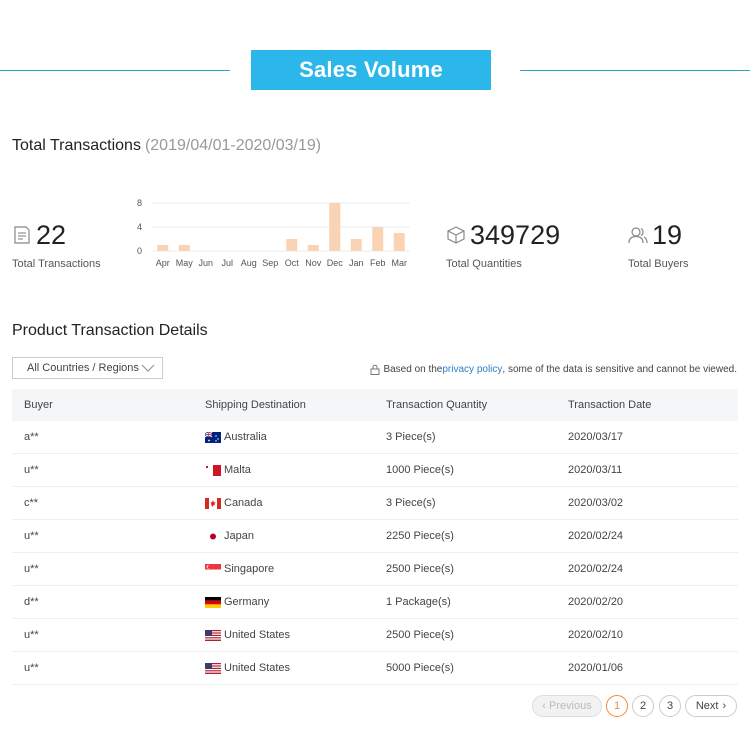 This screenshot has height=754, width=750. What do you see at coordinates (233, 145) in the screenshot?
I see `date-range: (2019/04/01-2020/03/19)` at bounding box center [233, 145].